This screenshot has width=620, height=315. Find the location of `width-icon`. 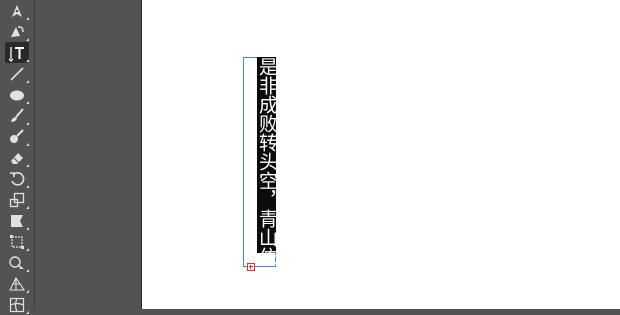

width-icon is located at coordinates (17, 220).